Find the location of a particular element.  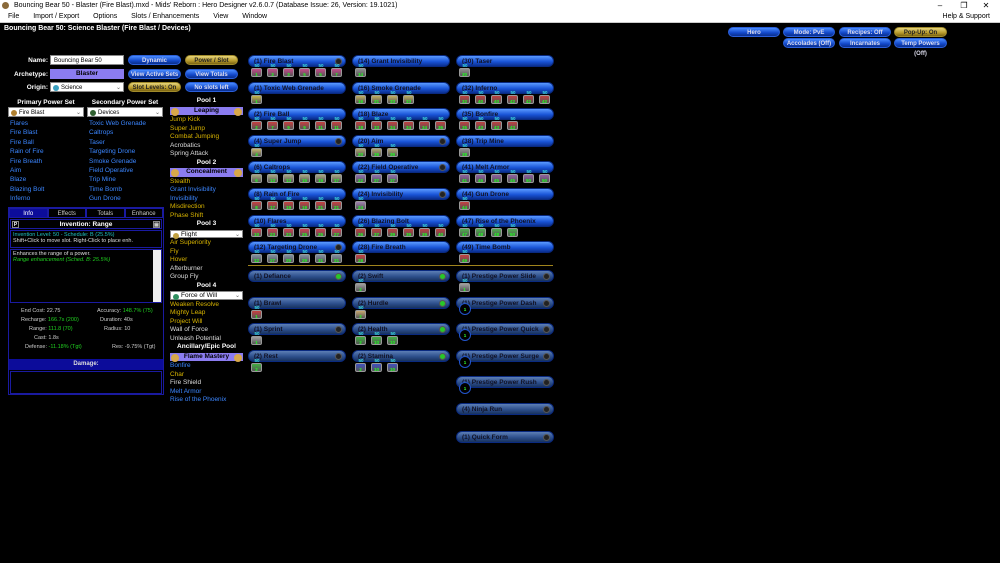

origin-dropdown: Science ⌄ is located at coordinates (87, 87).